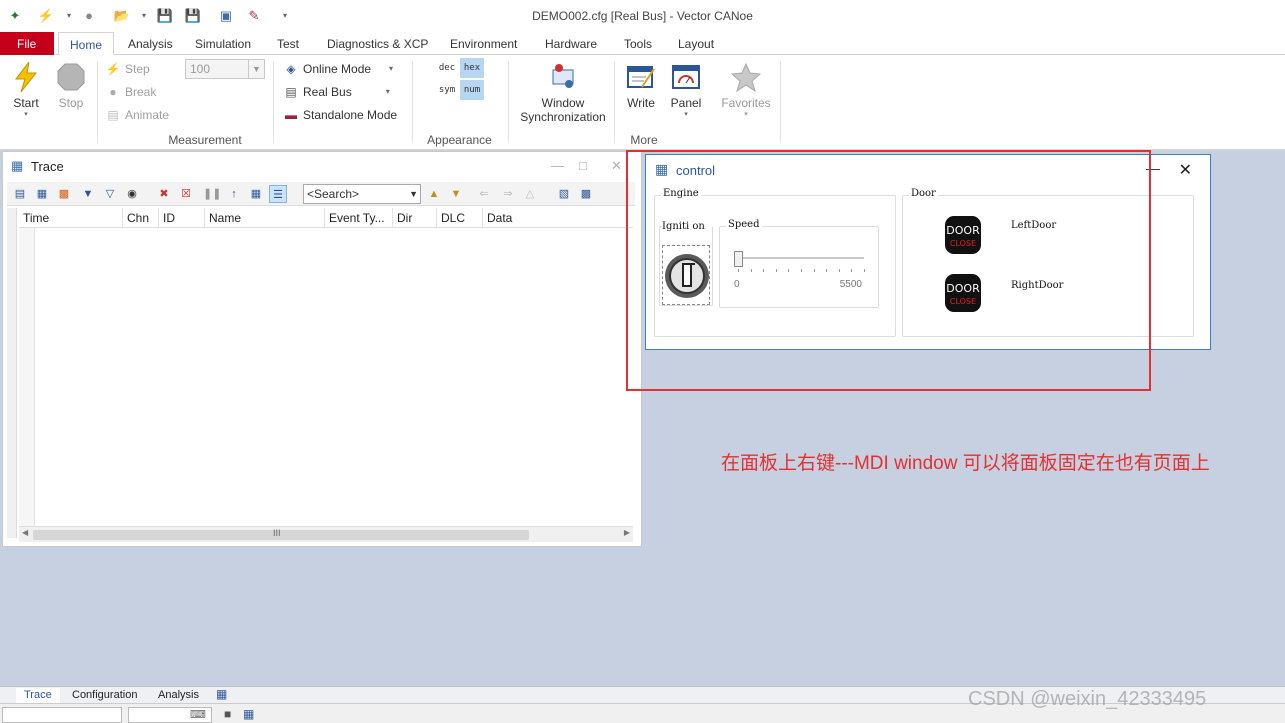 Image resolution: width=1285 pixels, height=723 pixels. What do you see at coordinates (447, 90) in the screenshot?
I see `sym-toggle: sym` at bounding box center [447, 90].